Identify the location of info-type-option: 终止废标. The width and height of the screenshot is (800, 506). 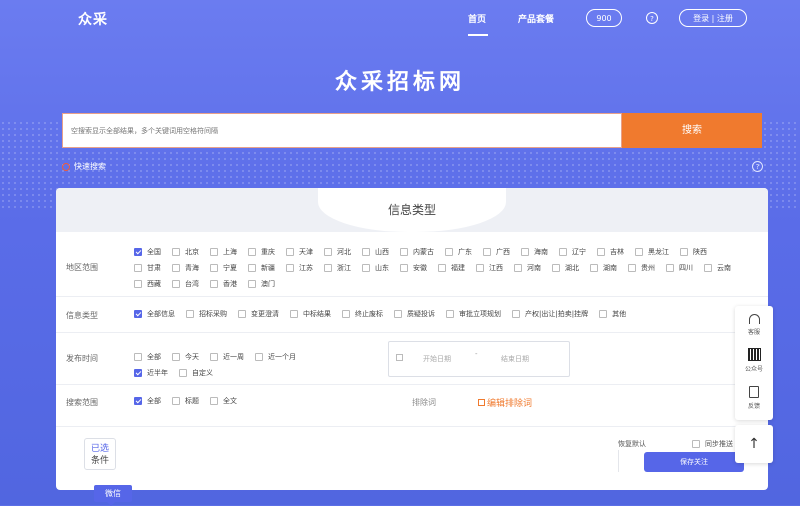
(362, 314).